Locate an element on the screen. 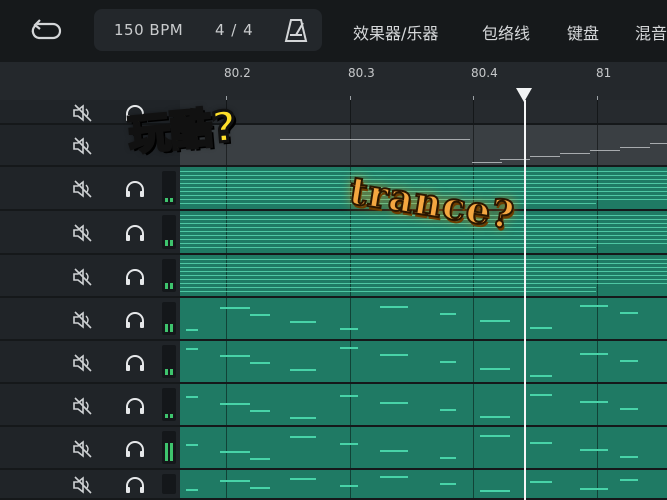 This screenshot has width=667, height=500. time-signature-display: 4 / 4 is located at coordinates (234, 30).